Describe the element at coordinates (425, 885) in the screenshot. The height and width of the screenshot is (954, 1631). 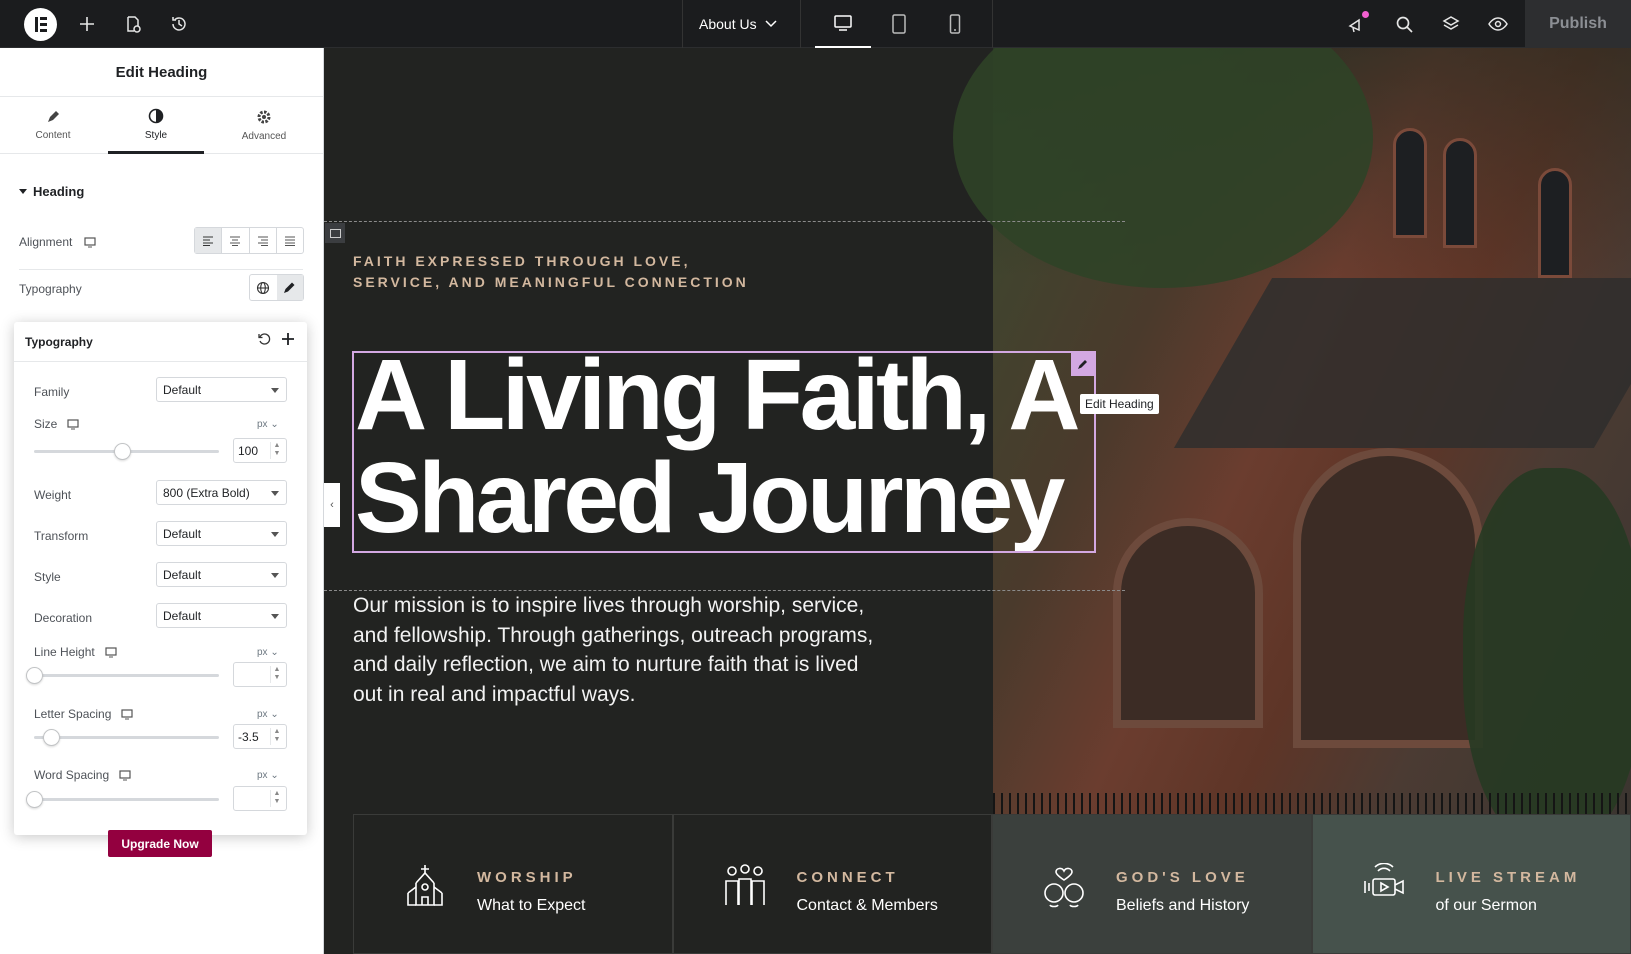
I see `church-icon` at that location.